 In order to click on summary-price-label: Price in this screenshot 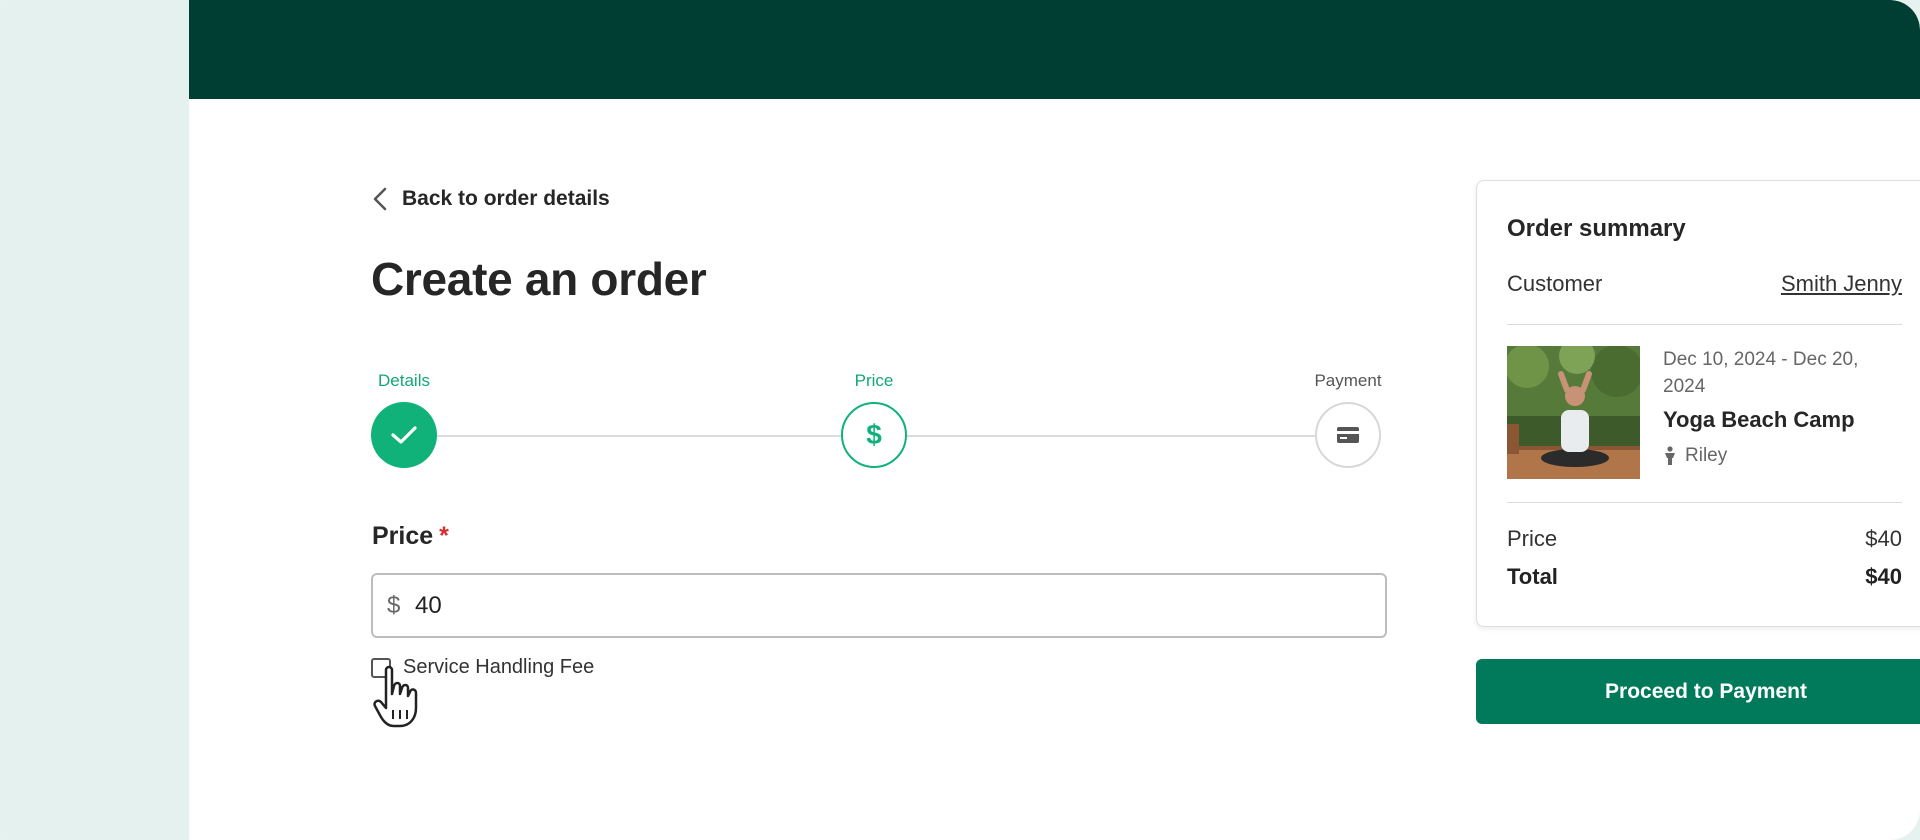, I will do `click(1532, 538)`.